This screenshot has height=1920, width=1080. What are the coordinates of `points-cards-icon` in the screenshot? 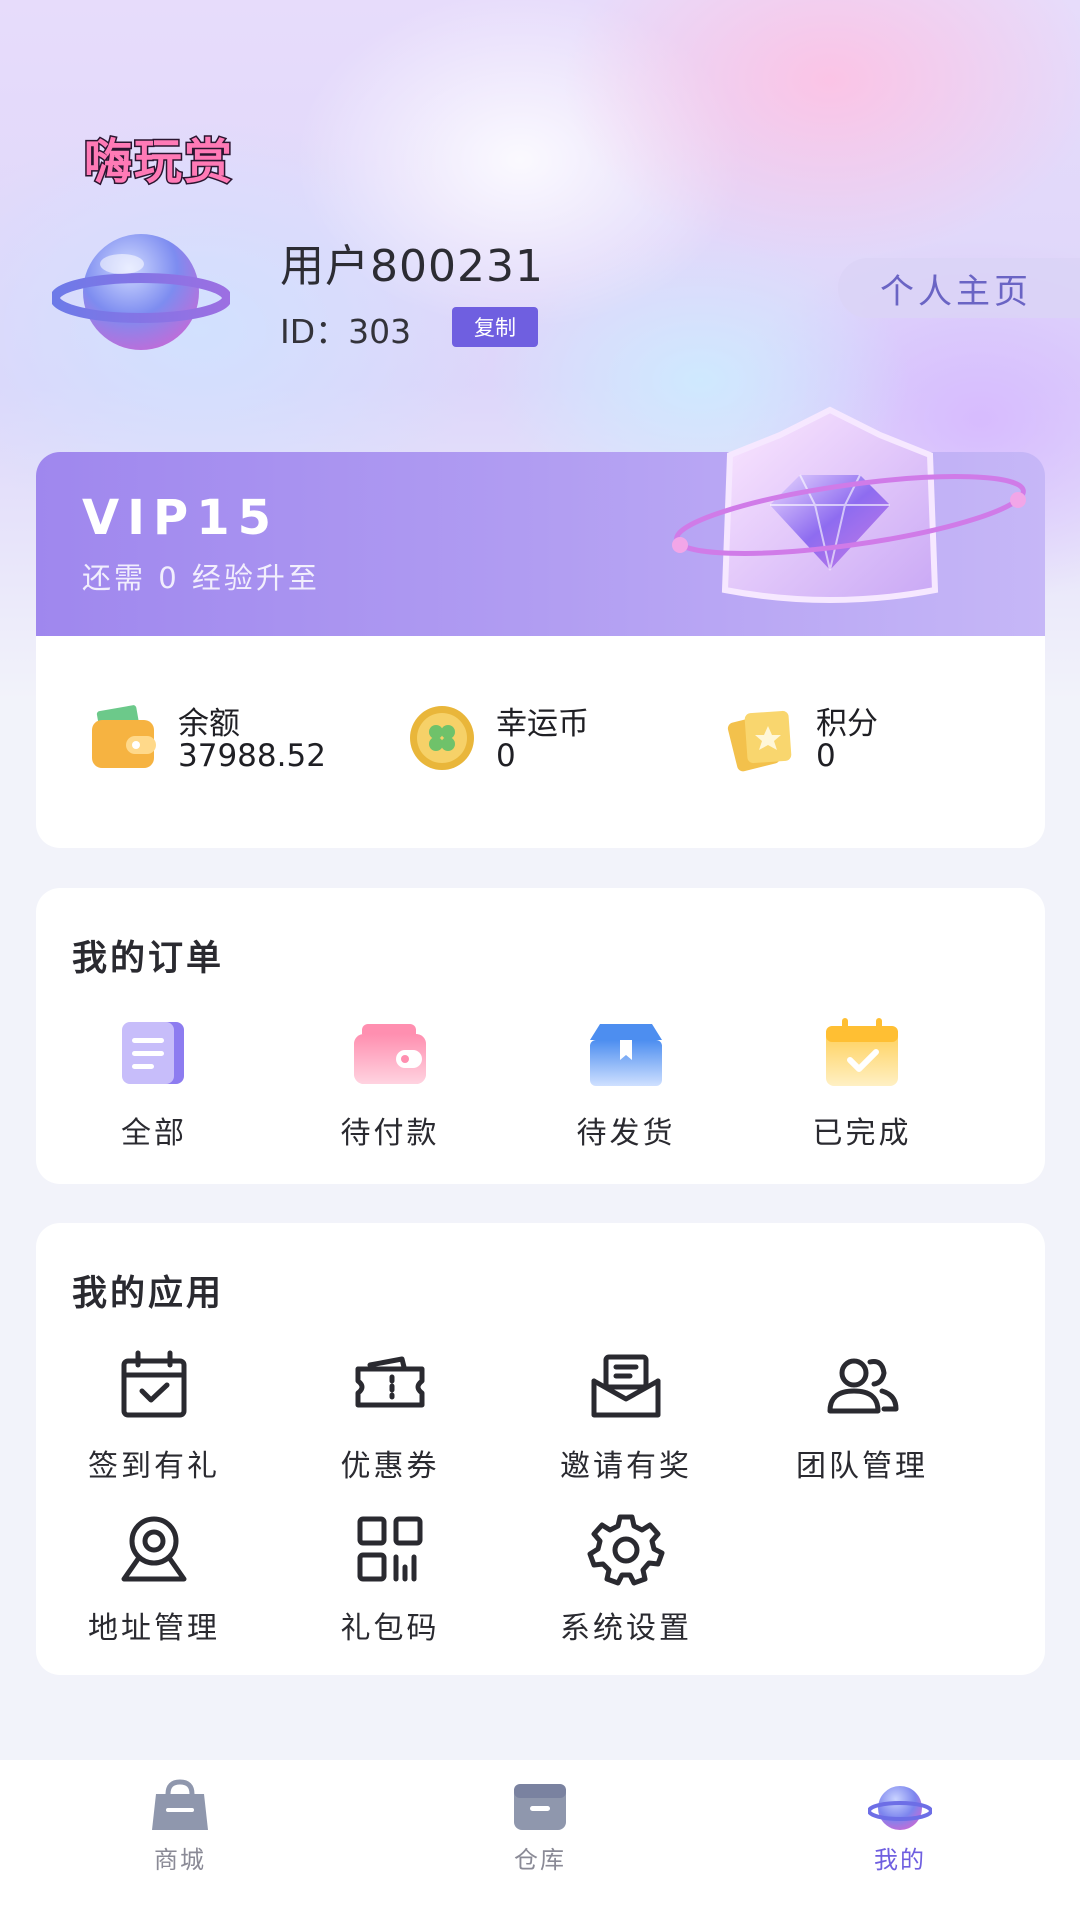 It's located at (759, 741).